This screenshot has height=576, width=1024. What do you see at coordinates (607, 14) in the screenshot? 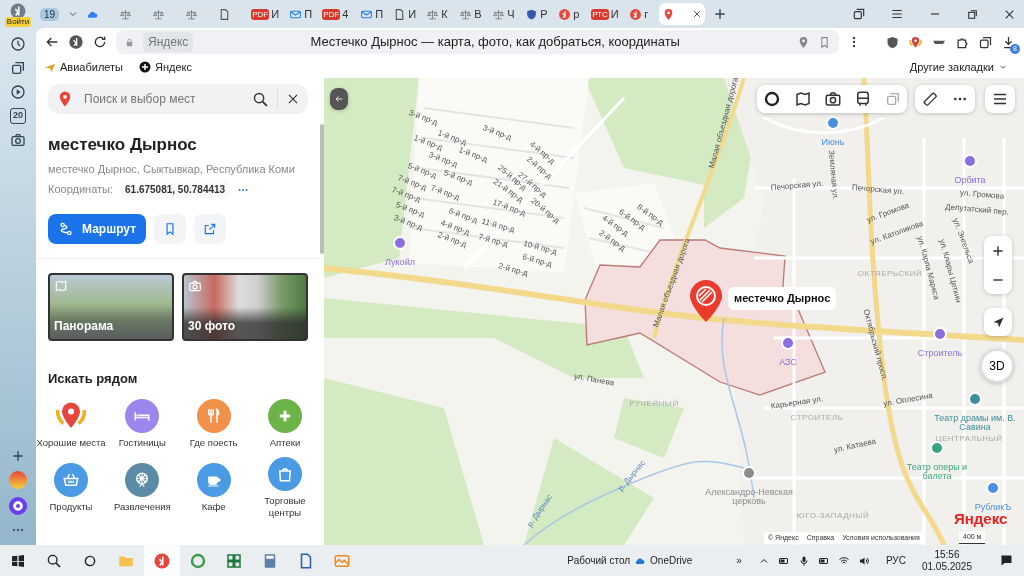
I see `browser-tab: РТС И` at bounding box center [607, 14].